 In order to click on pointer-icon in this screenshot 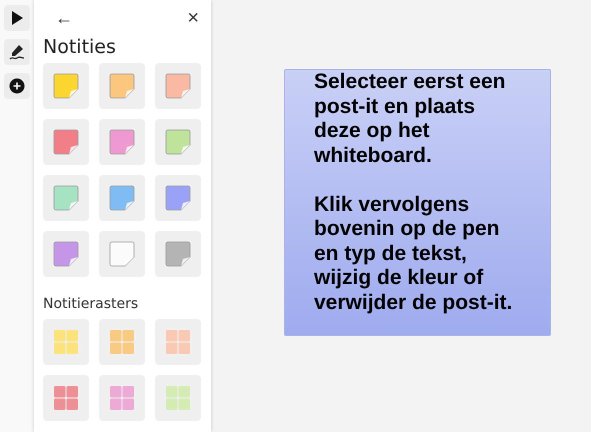, I will do `click(17, 18)`.